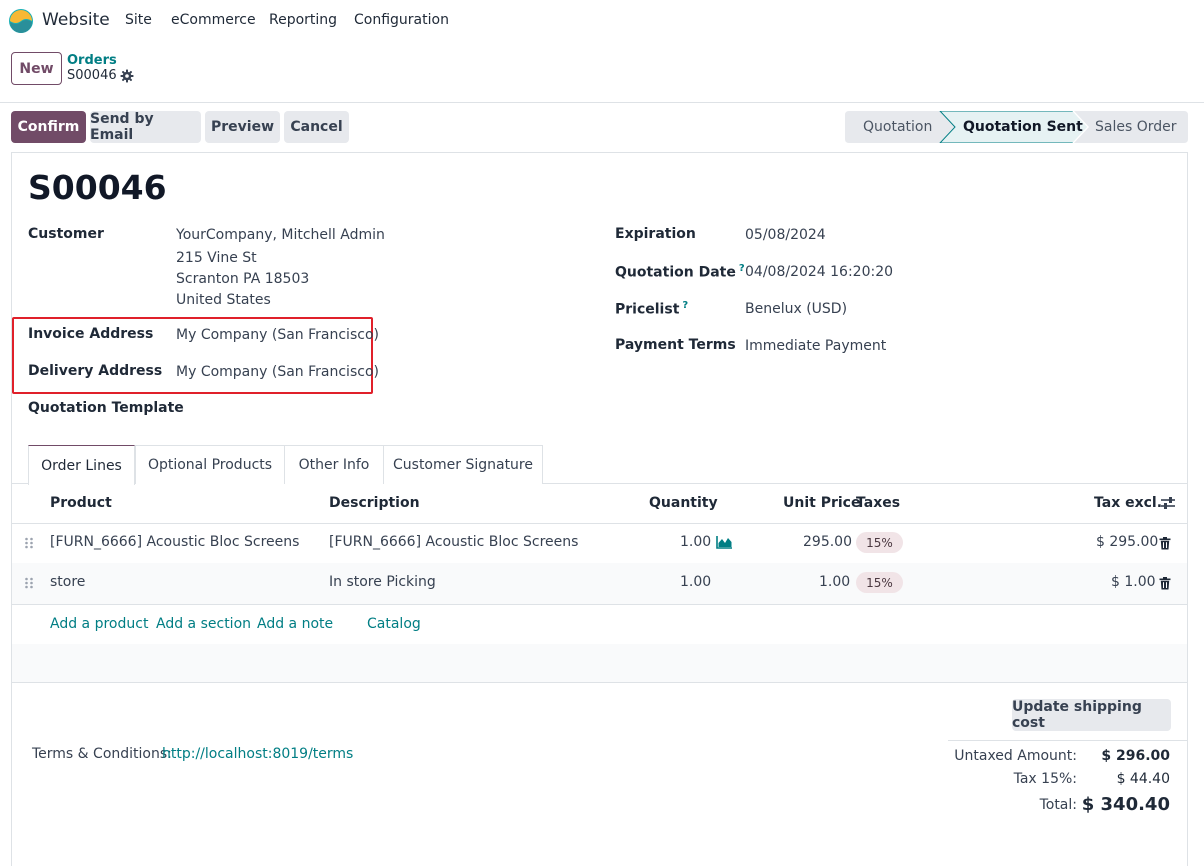  Describe the element at coordinates (303, 20) in the screenshot. I see `menu-reporting: Reporting` at that location.